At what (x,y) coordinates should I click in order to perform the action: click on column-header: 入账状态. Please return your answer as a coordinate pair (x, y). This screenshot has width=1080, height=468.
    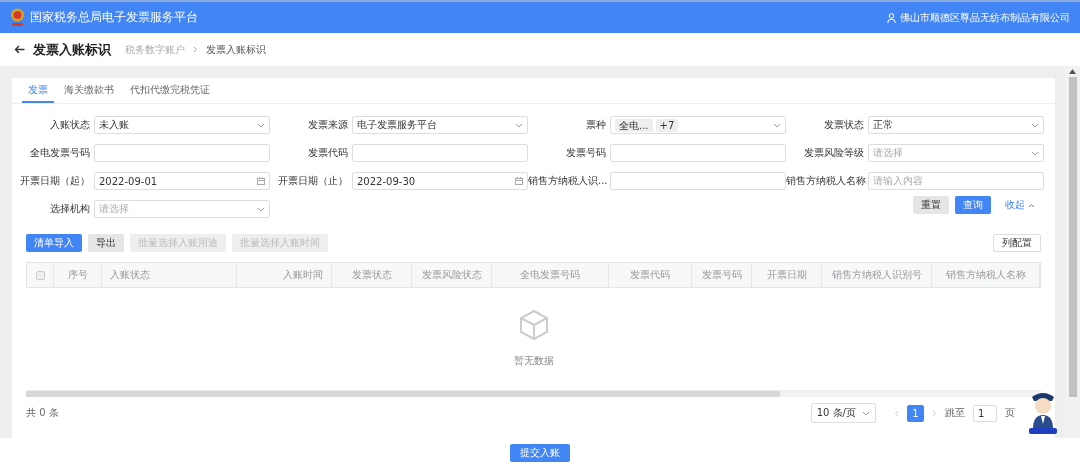
    Looking at the image, I should click on (169, 275).